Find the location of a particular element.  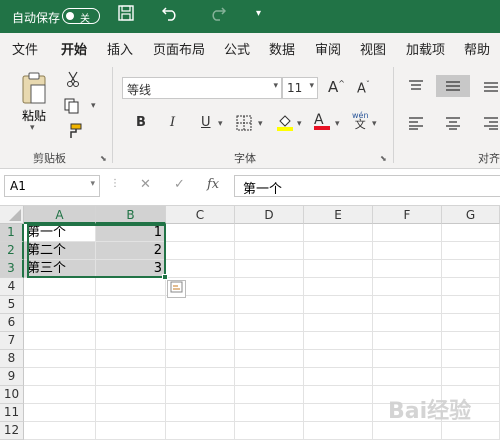

font-size-select: 11 ▾ is located at coordinates (300, 88).